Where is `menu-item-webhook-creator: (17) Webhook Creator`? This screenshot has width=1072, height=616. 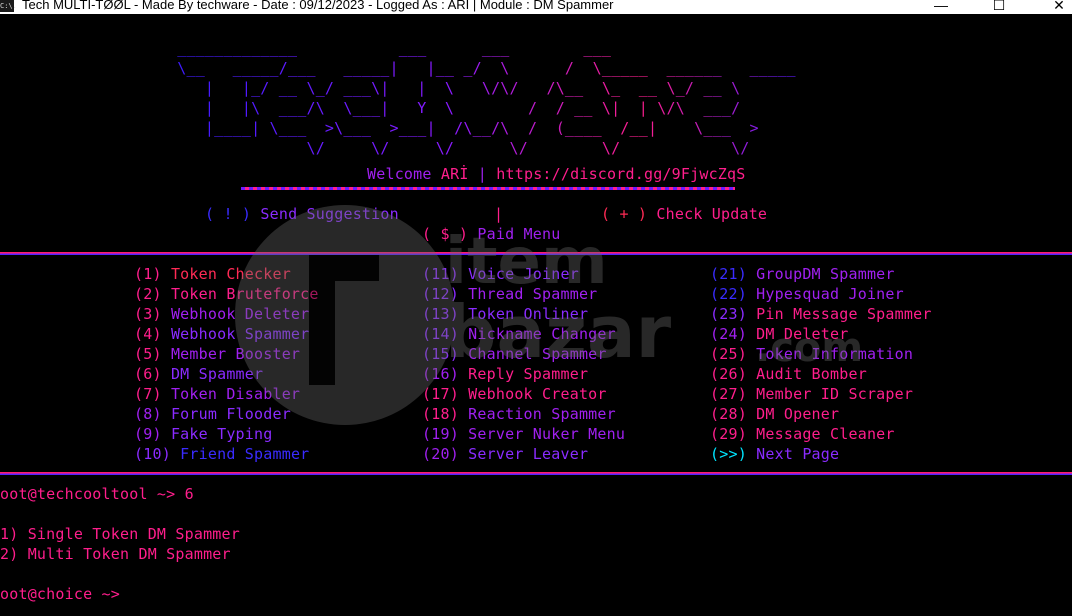 menu-item-webhook-creator: (17) Webhook Creator is located at coordinates (514, 394).